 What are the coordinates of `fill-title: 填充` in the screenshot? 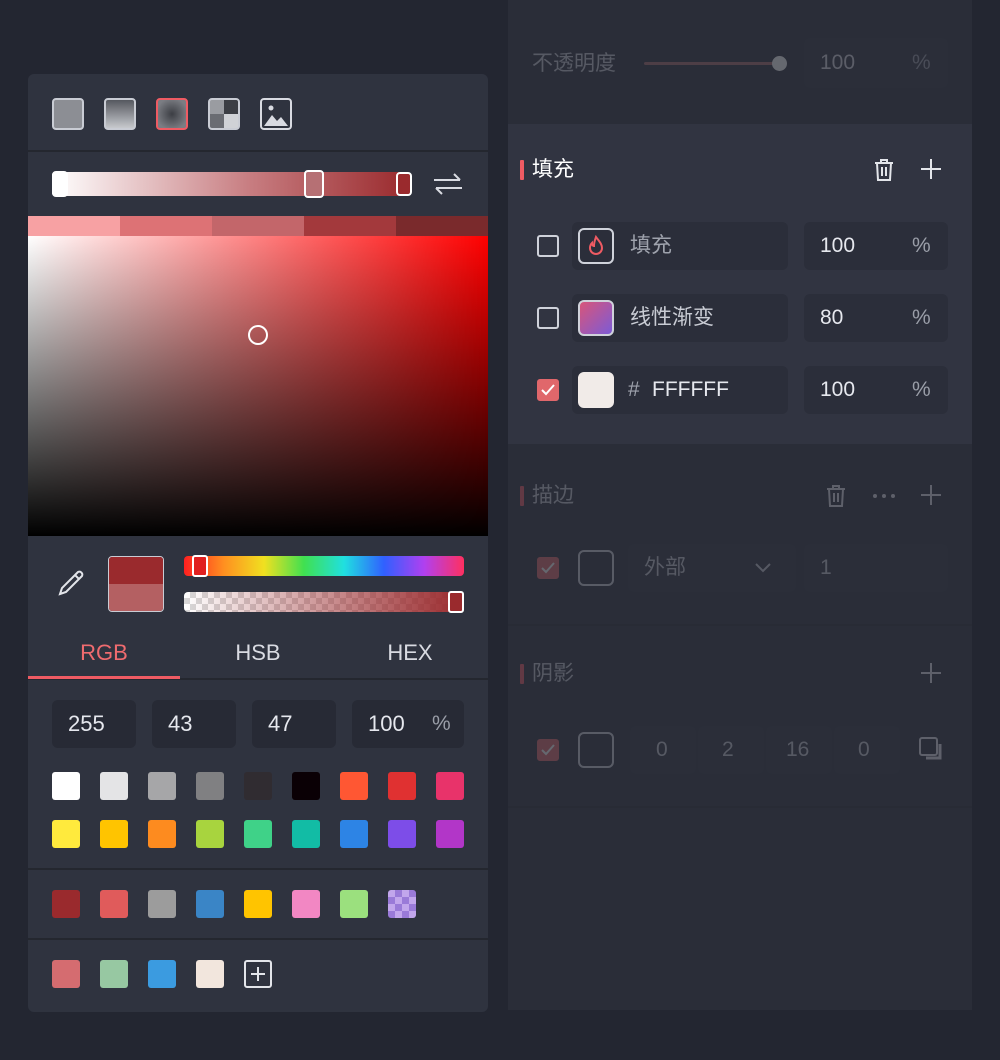 It's located at (553, 169).